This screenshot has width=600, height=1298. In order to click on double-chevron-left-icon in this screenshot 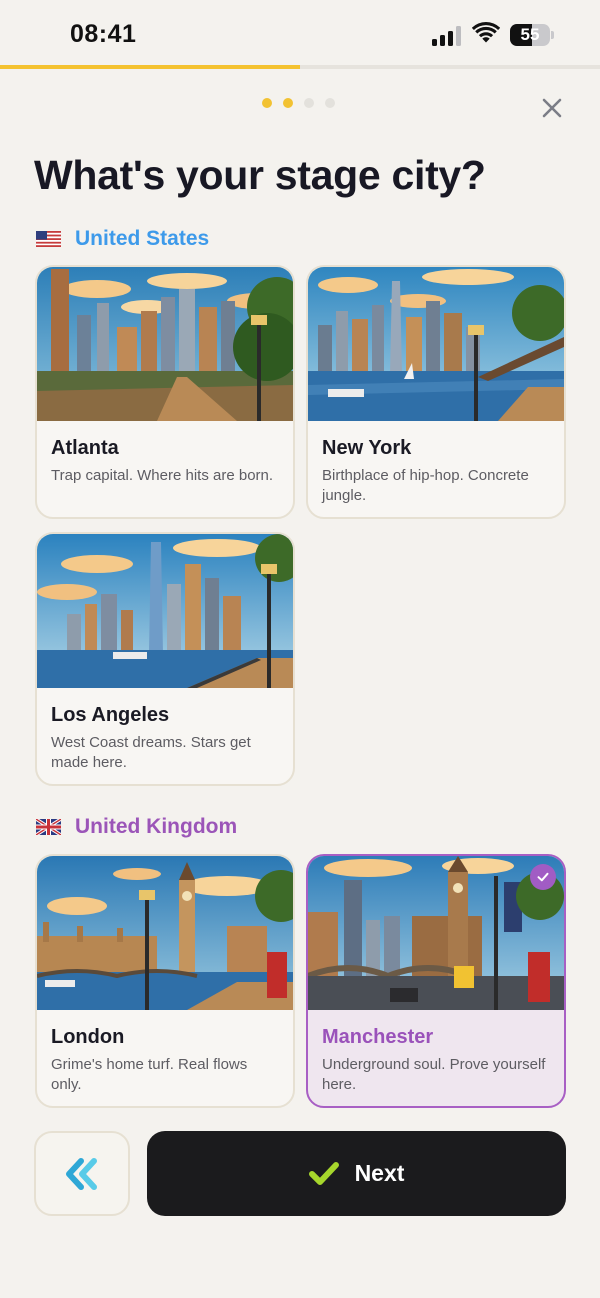, I will do `click(81, 1173)`.